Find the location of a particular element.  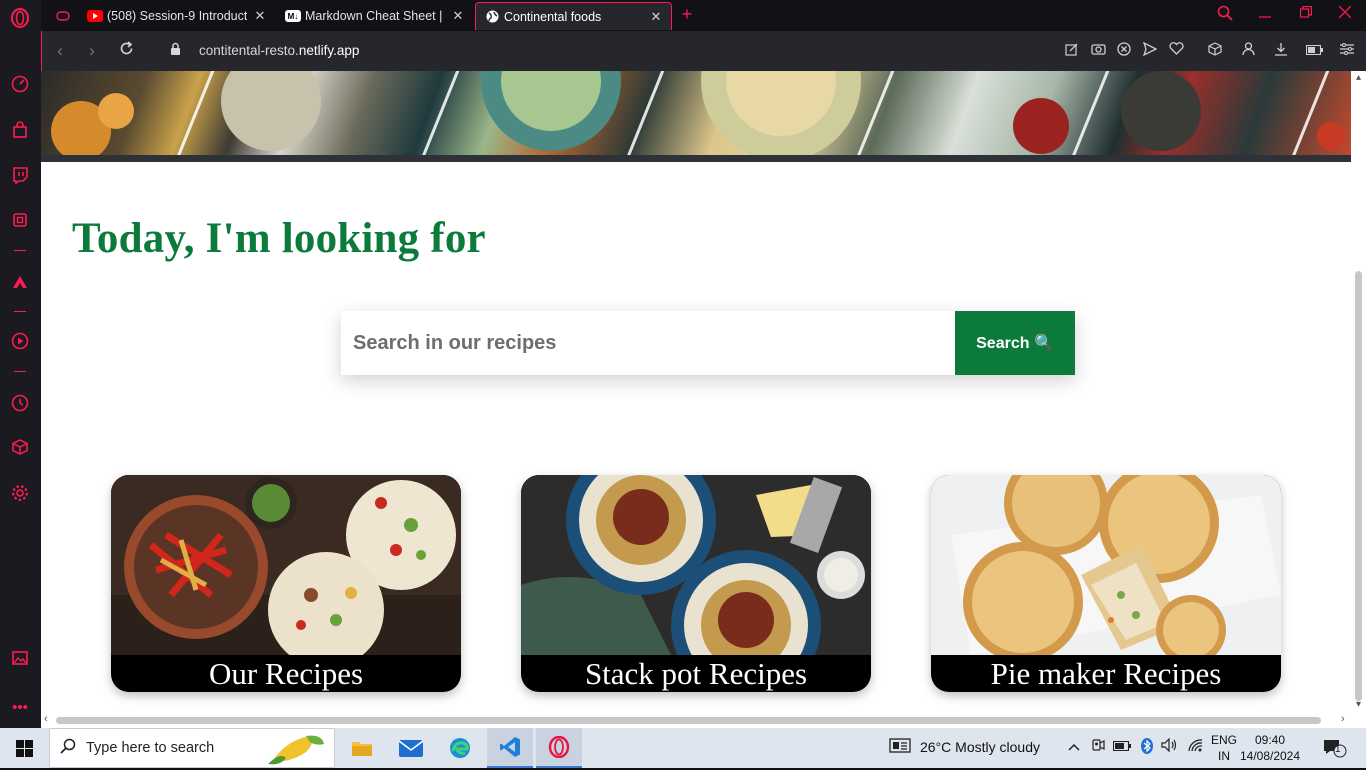

opera-logo-icon is located at coordinates (20, 18).